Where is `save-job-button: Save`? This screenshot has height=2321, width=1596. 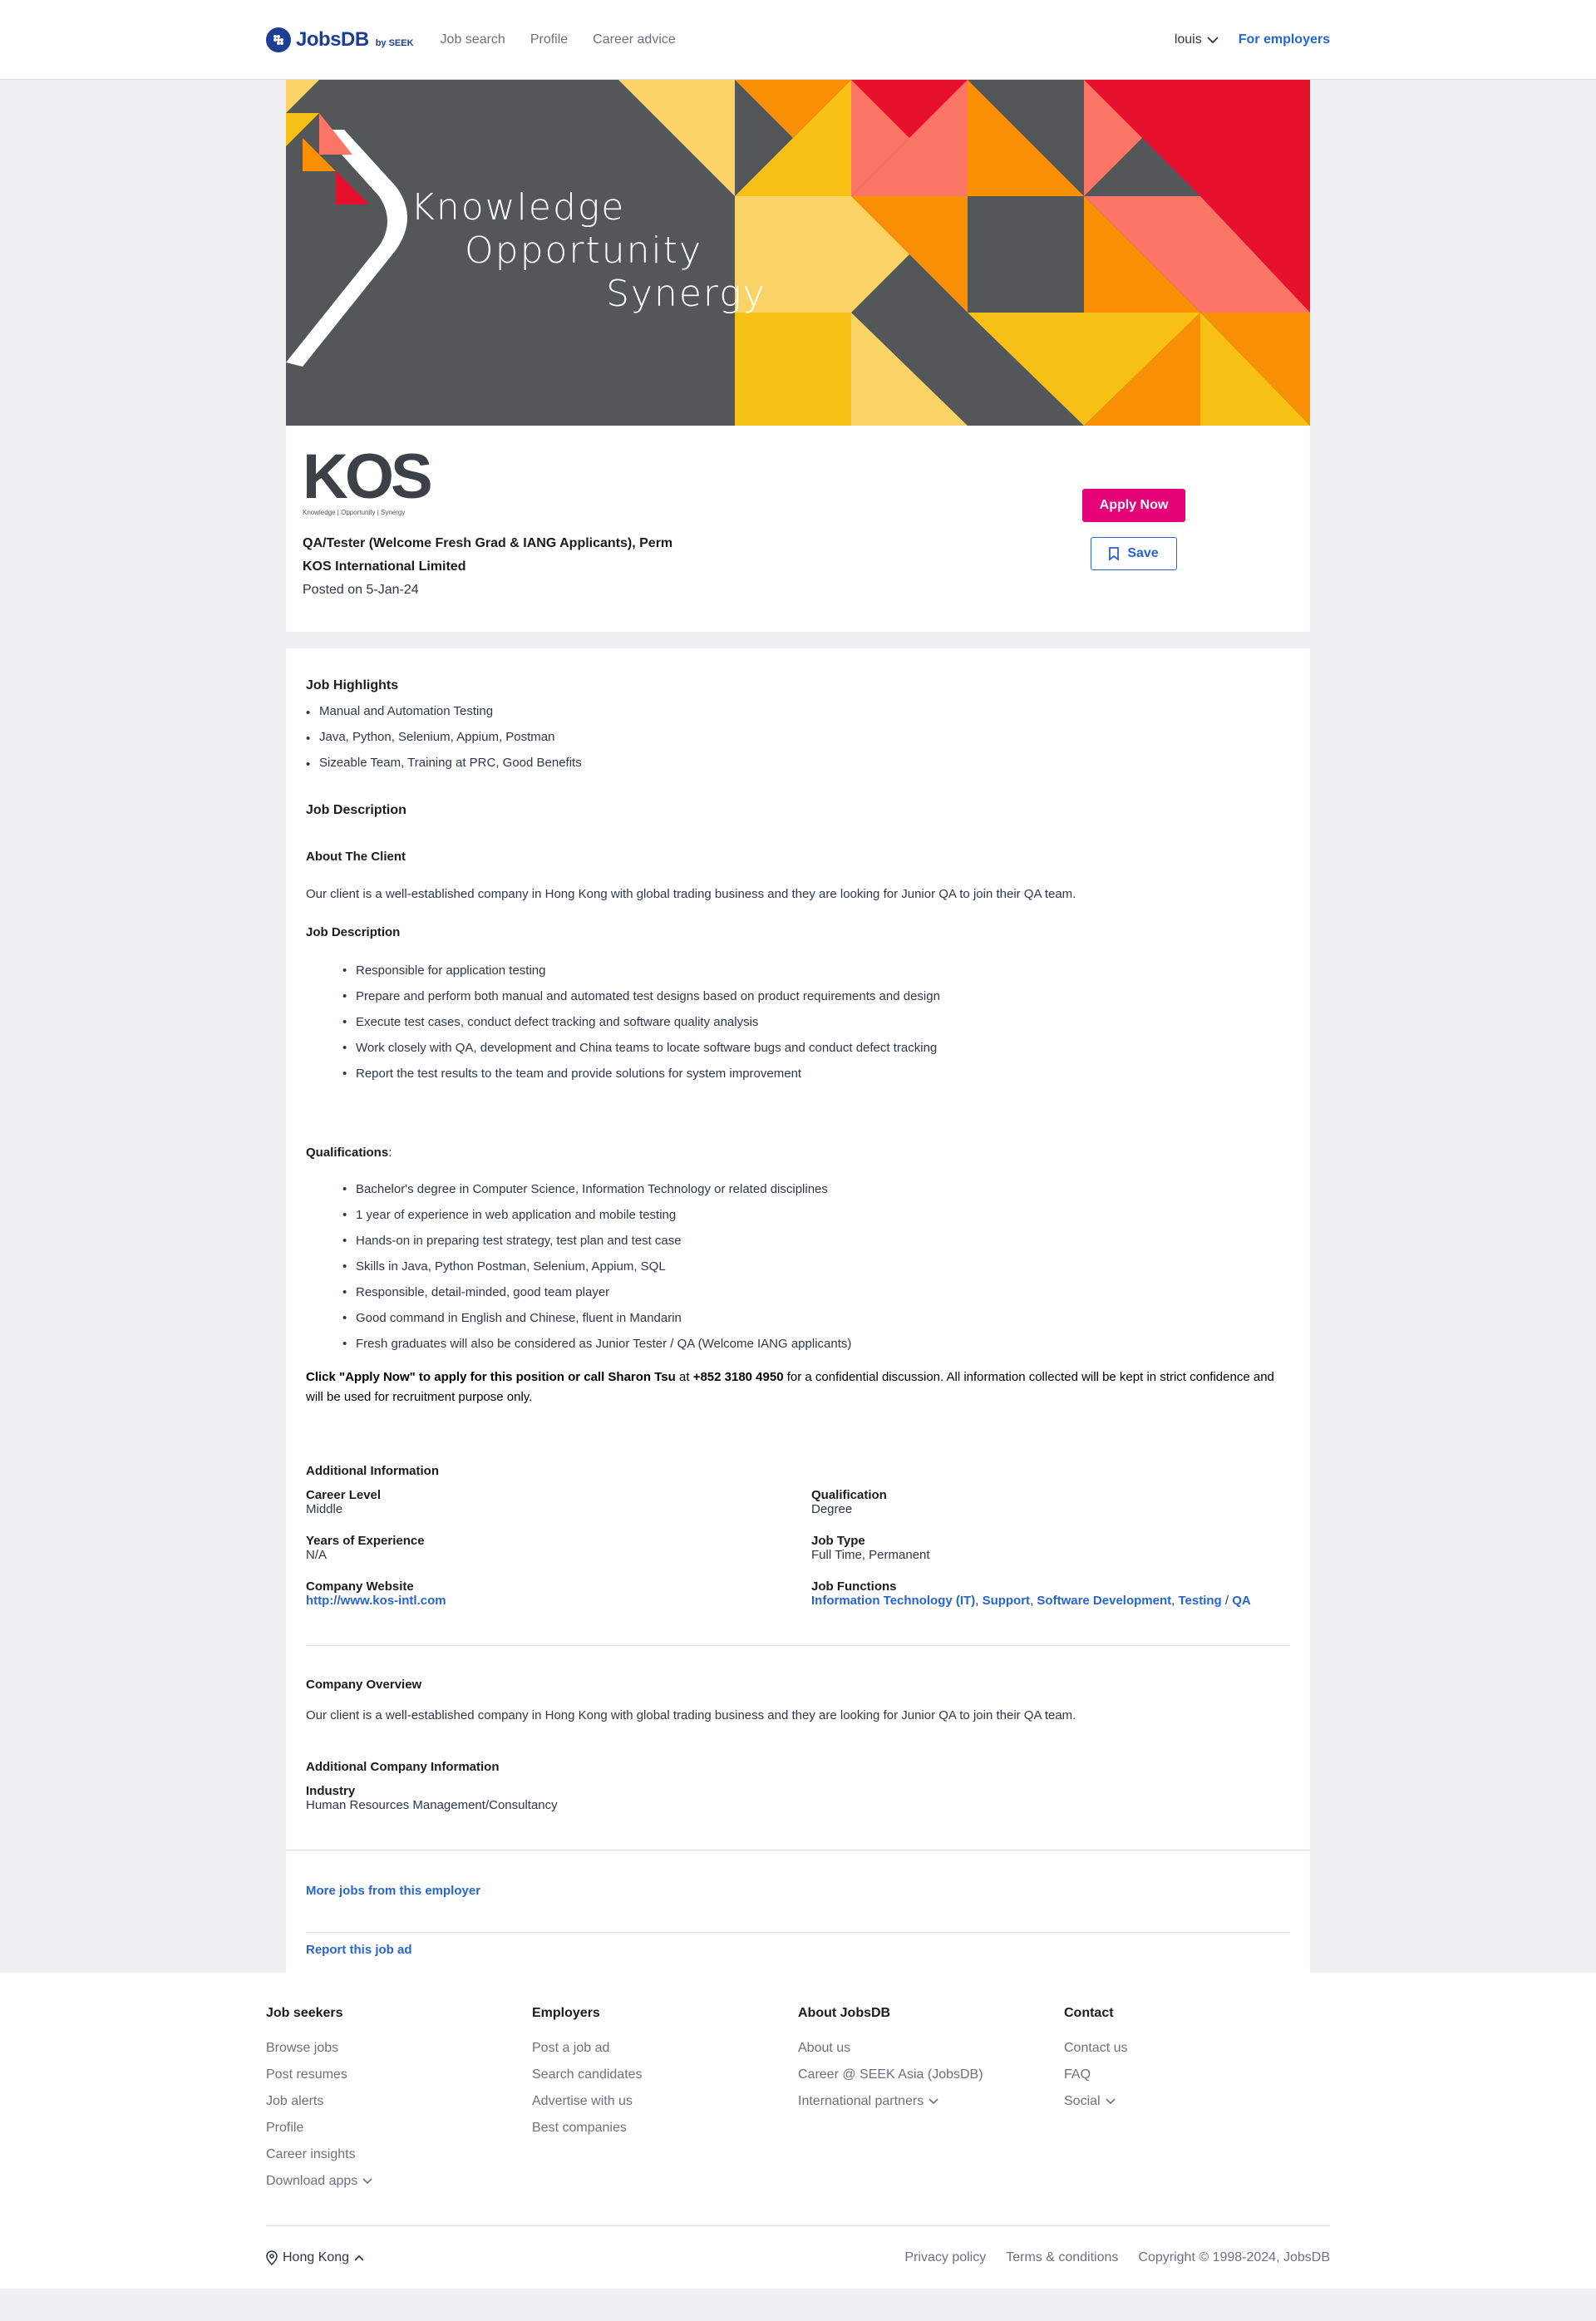 save-job-button: Save is located at coordinates (1134, 553).